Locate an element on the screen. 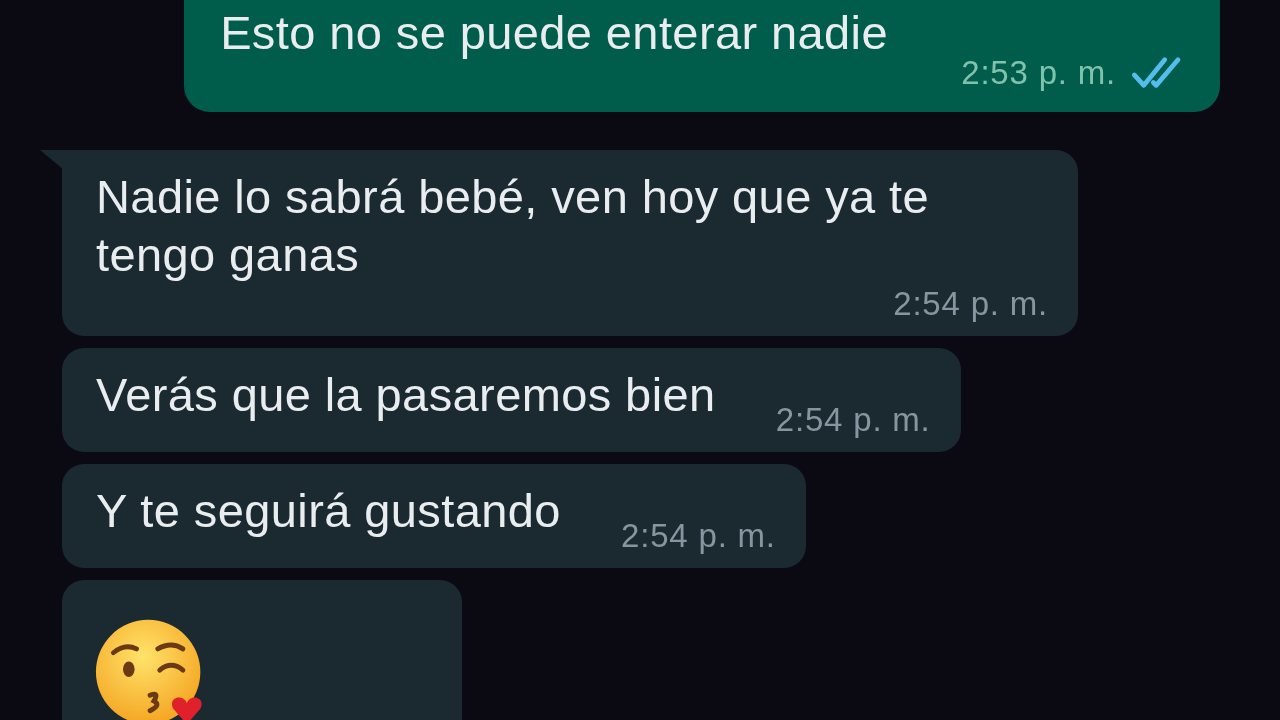  message-text: Nadie lo sabrá bebé, ven hoy que ya te tengo ganas is located at coordinates (513, 226).